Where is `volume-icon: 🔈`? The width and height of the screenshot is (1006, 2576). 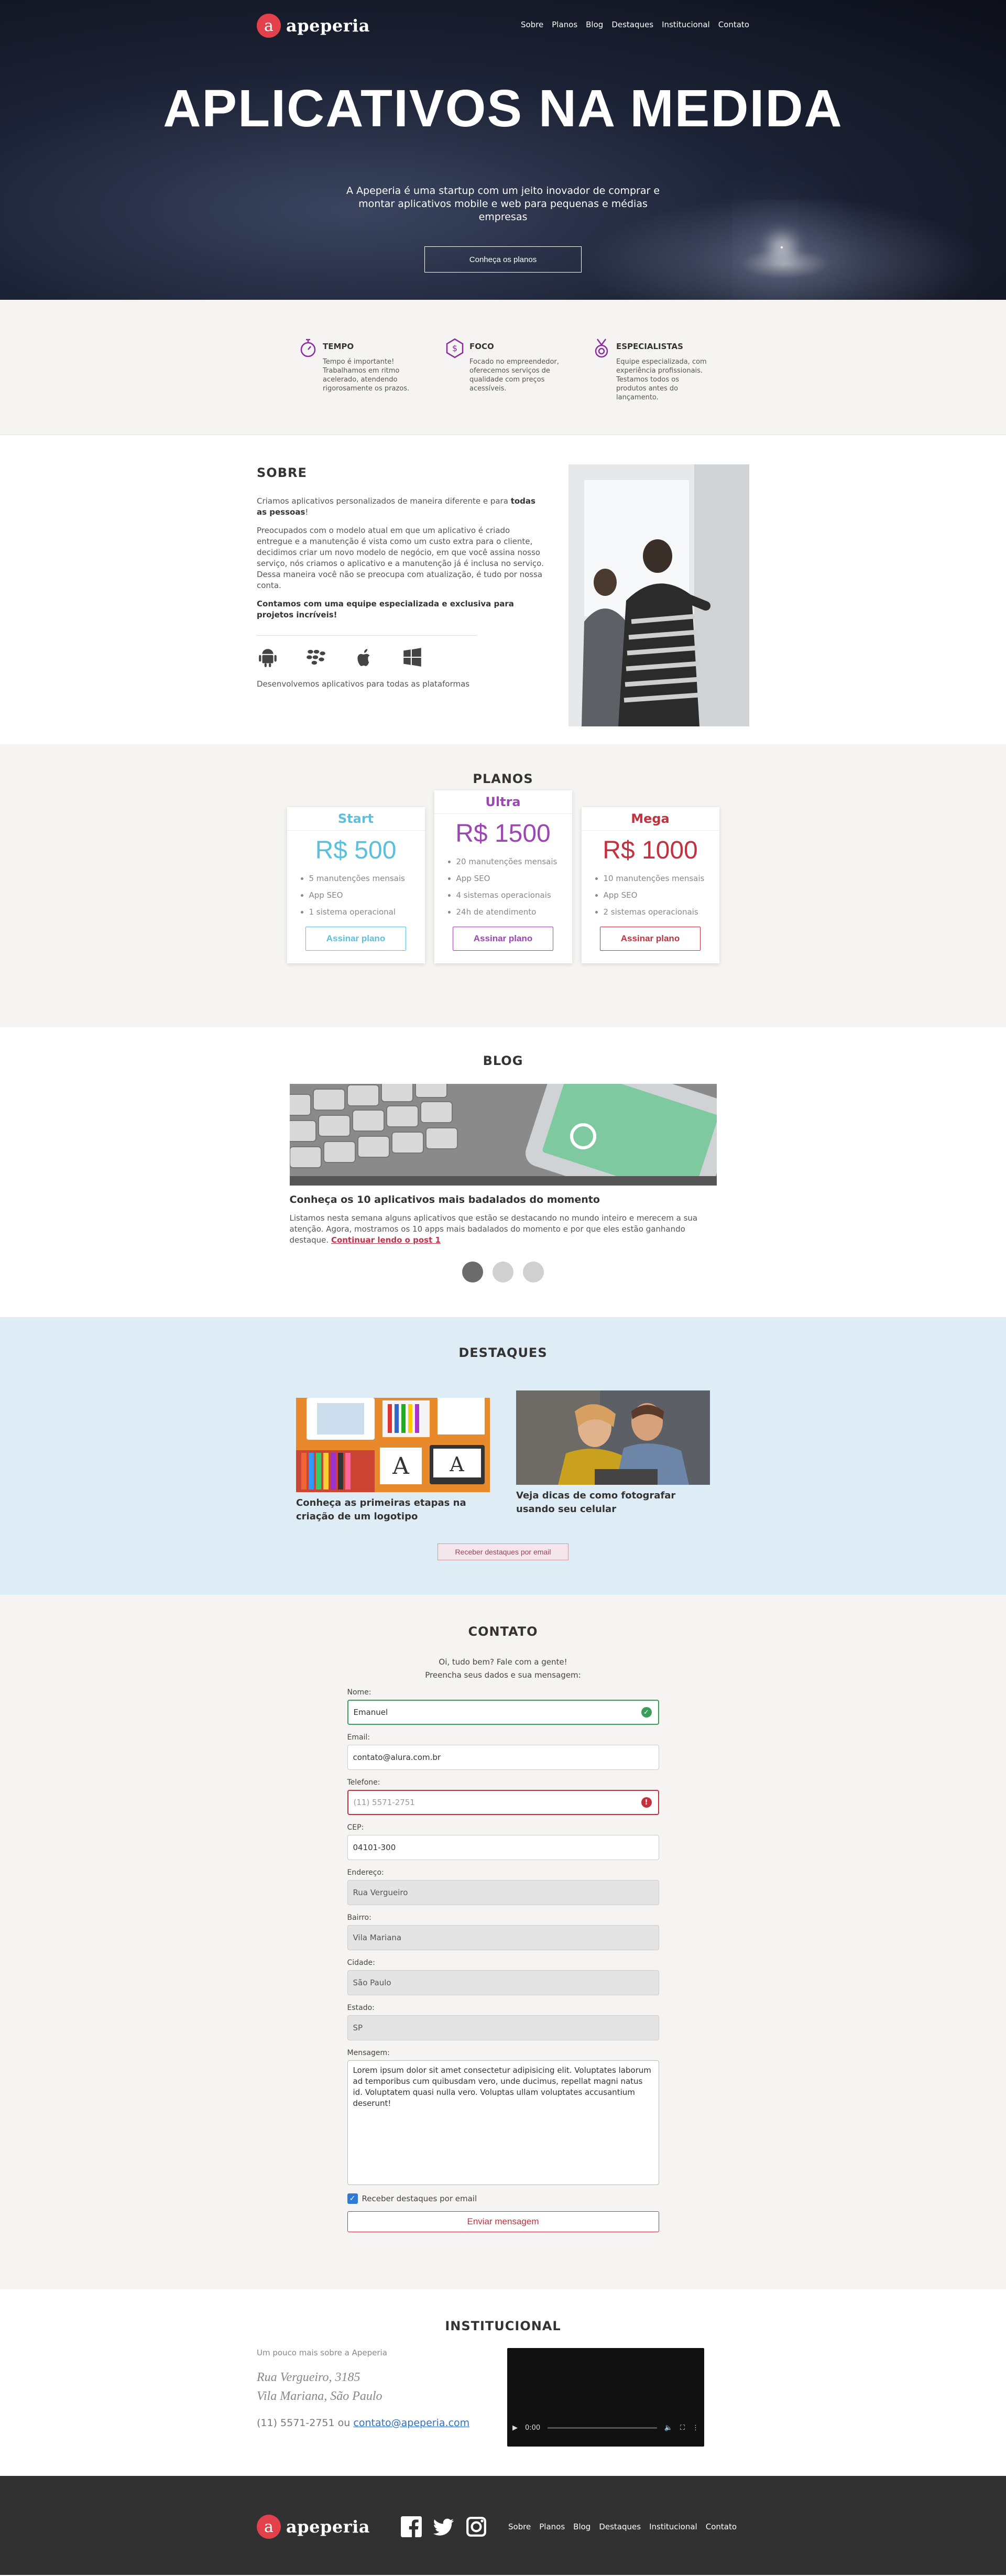
volume-icon: 🔈 is located at coordinates (668, 2428).